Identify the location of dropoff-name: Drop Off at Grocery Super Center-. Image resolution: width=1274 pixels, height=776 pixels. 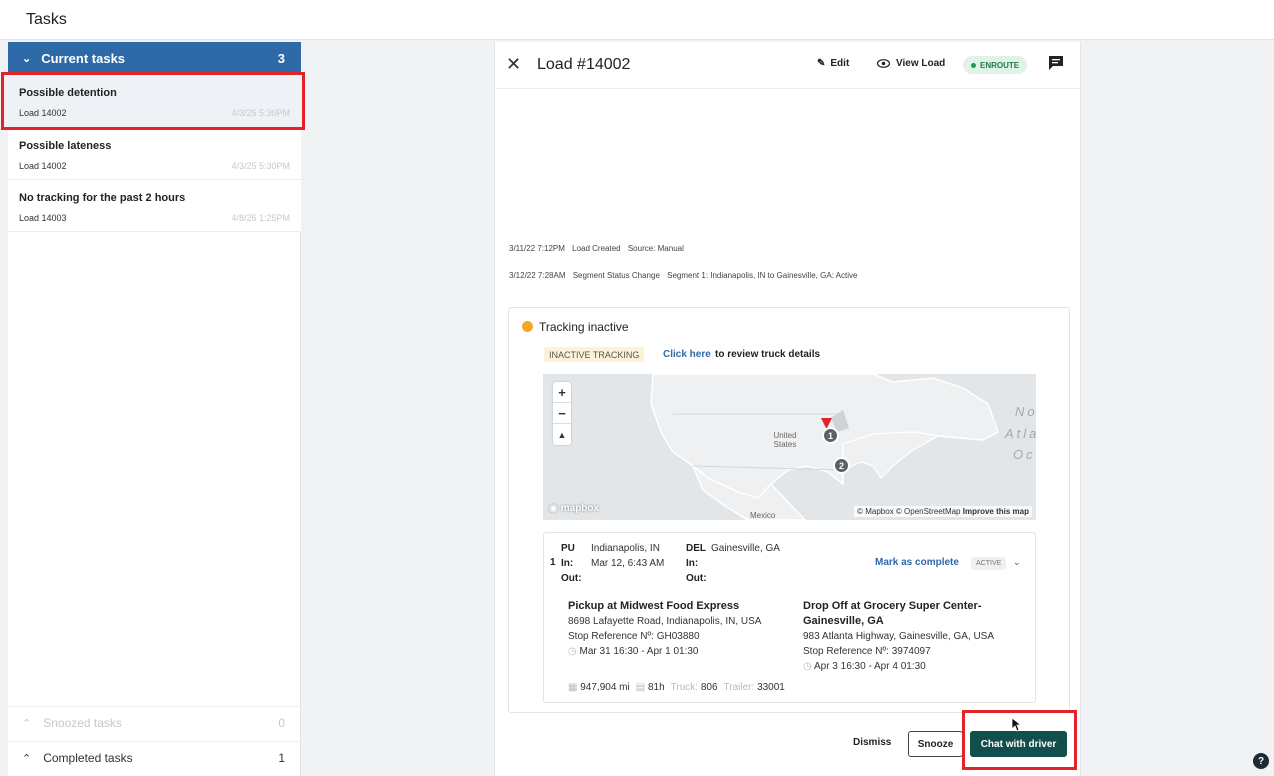
(892, 606).